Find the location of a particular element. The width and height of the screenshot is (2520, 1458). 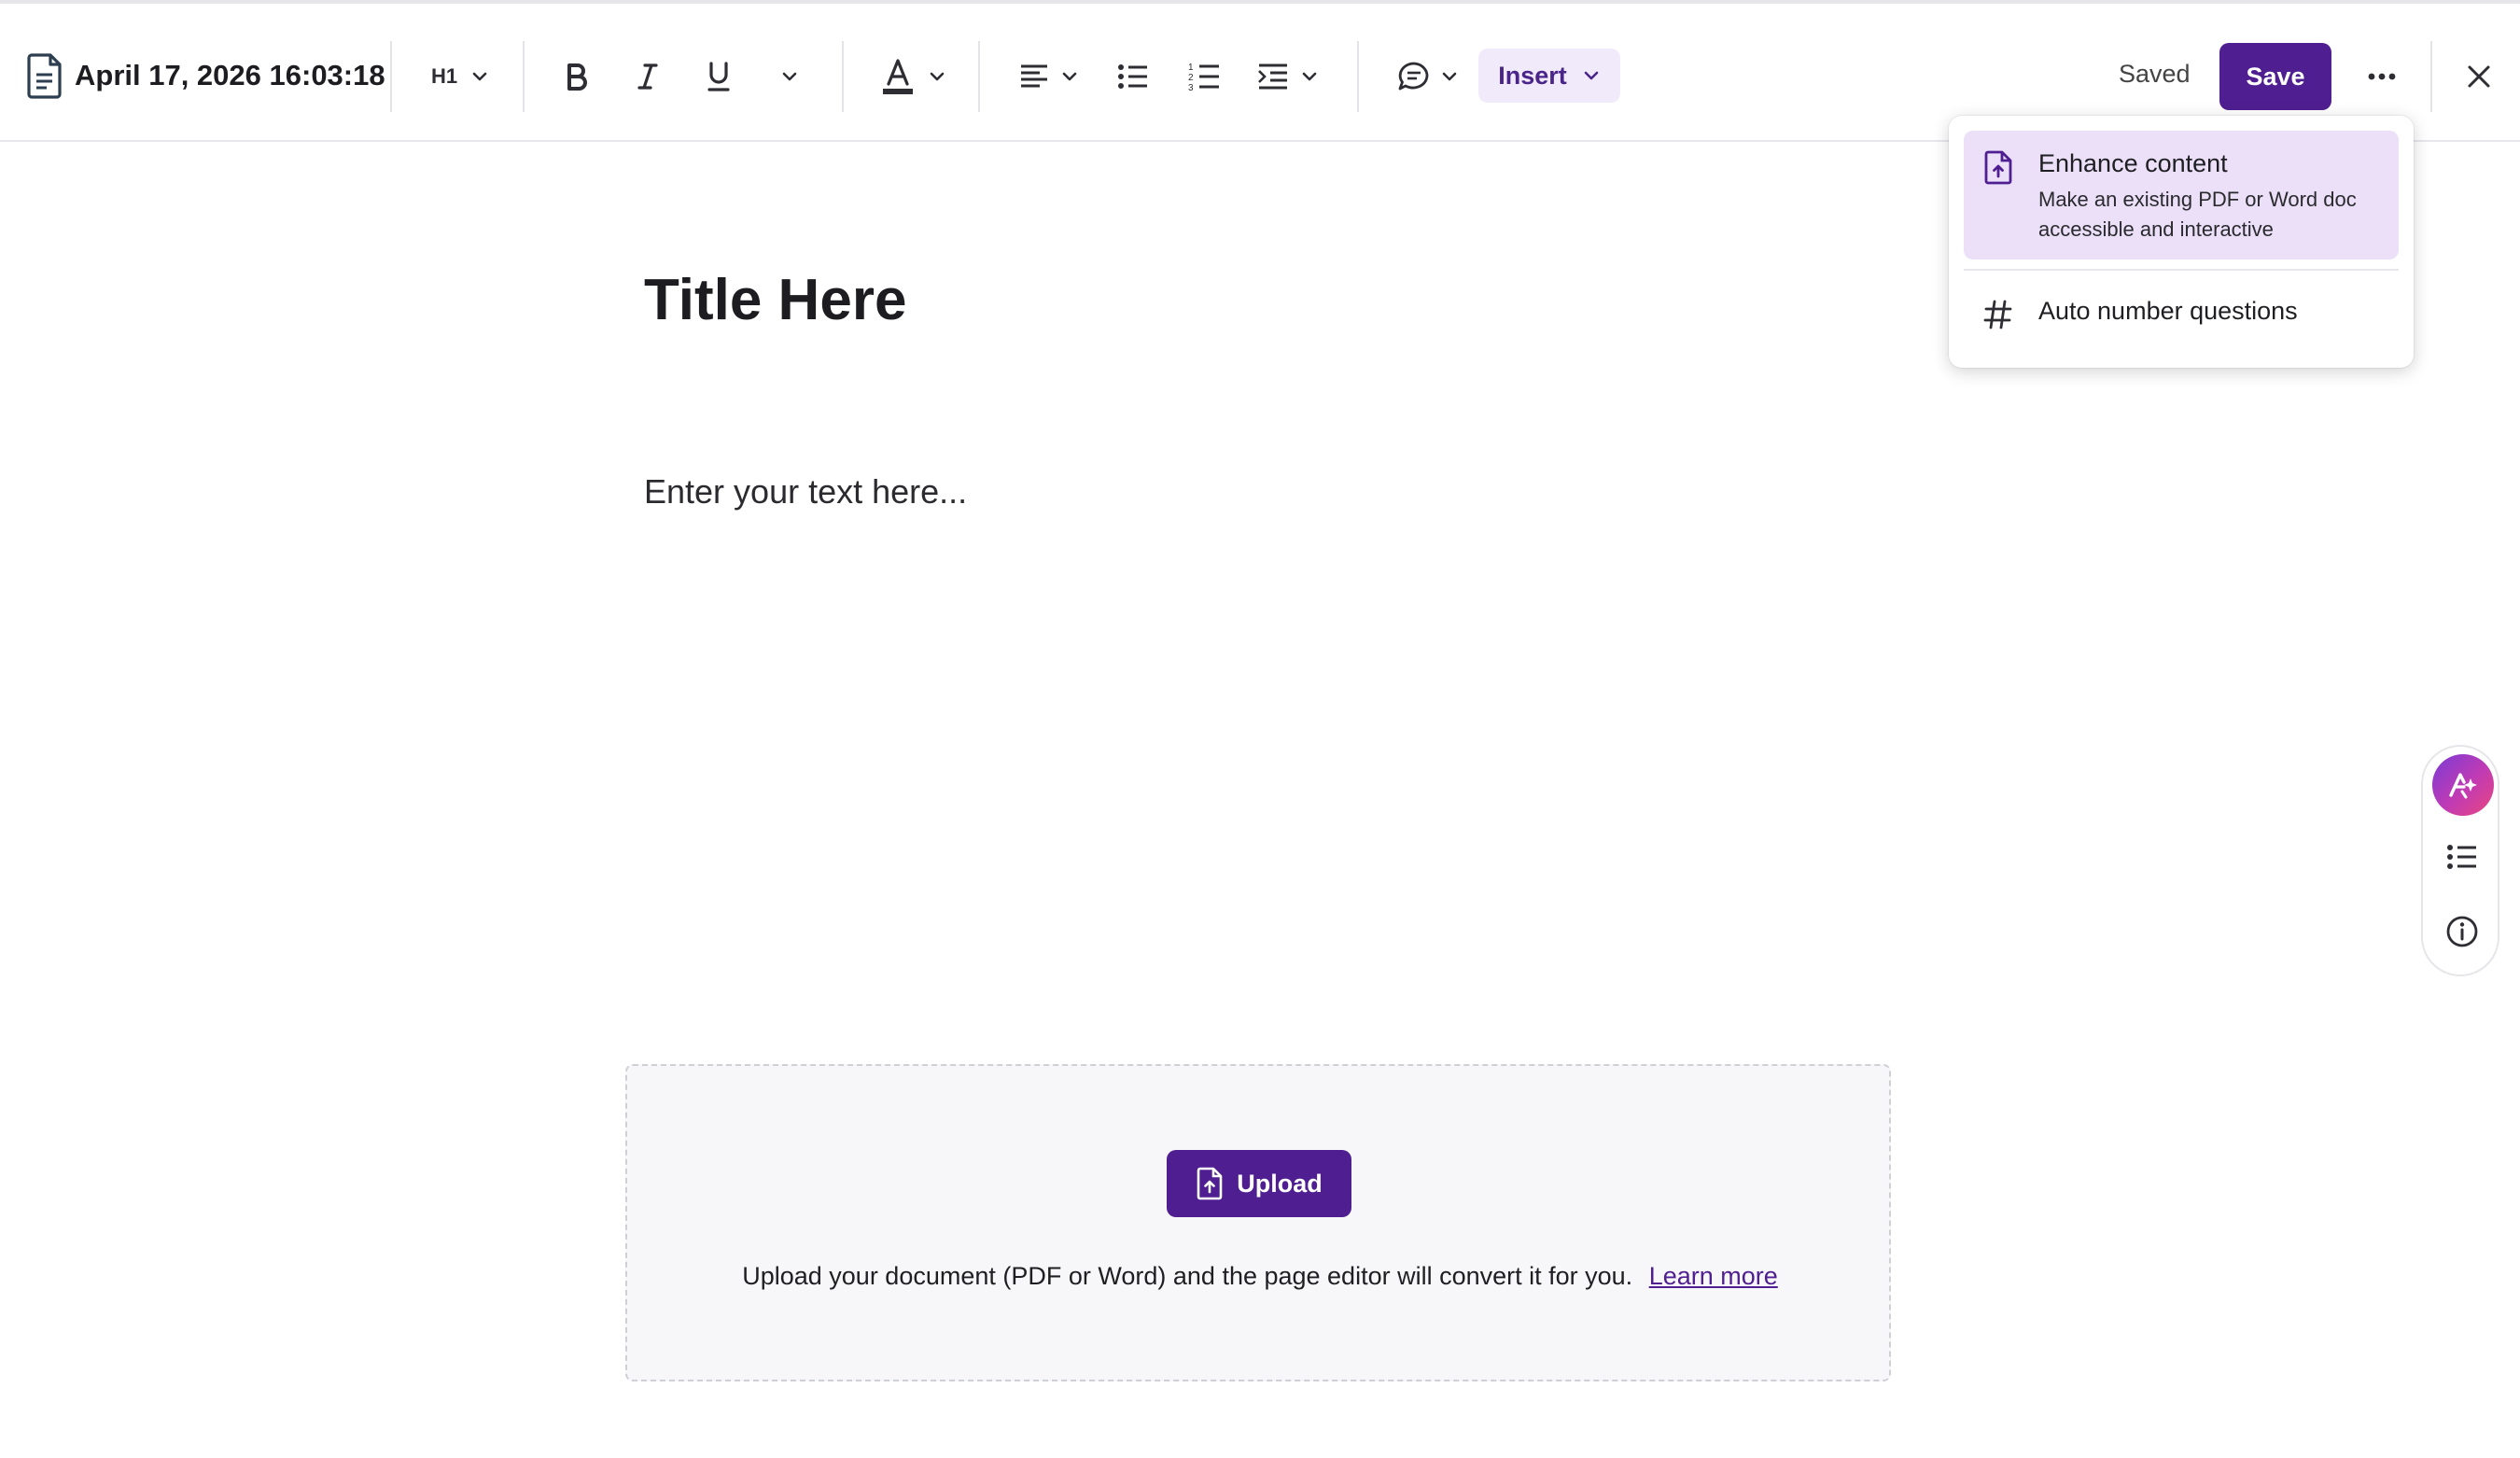

learn-more-link: Learn more is located at coordinates (1713, 1276).